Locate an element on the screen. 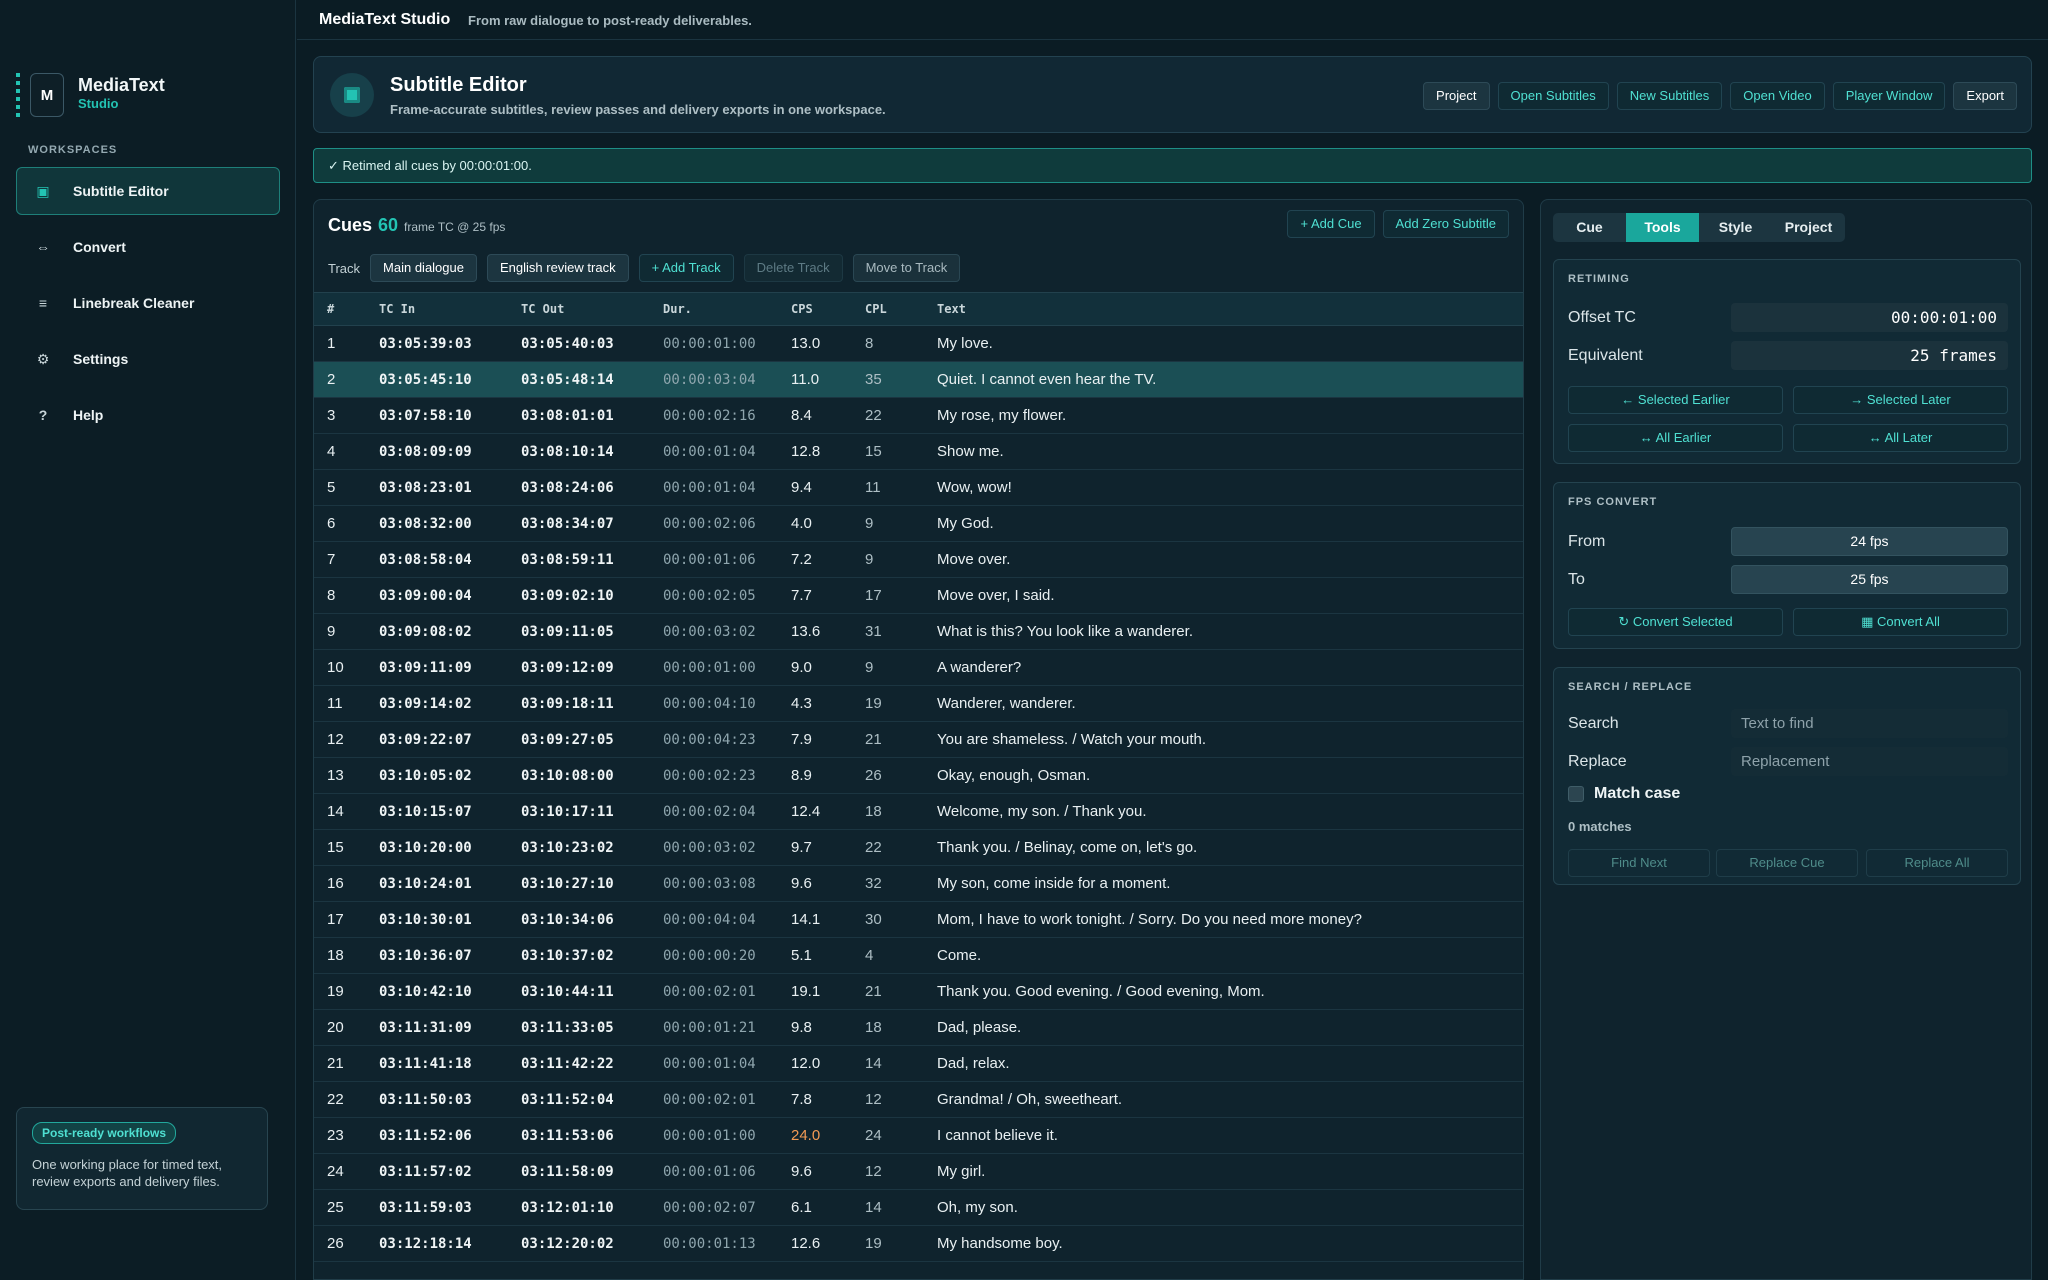  cue-cps: 12.4 is located at coordinates (806, 811).